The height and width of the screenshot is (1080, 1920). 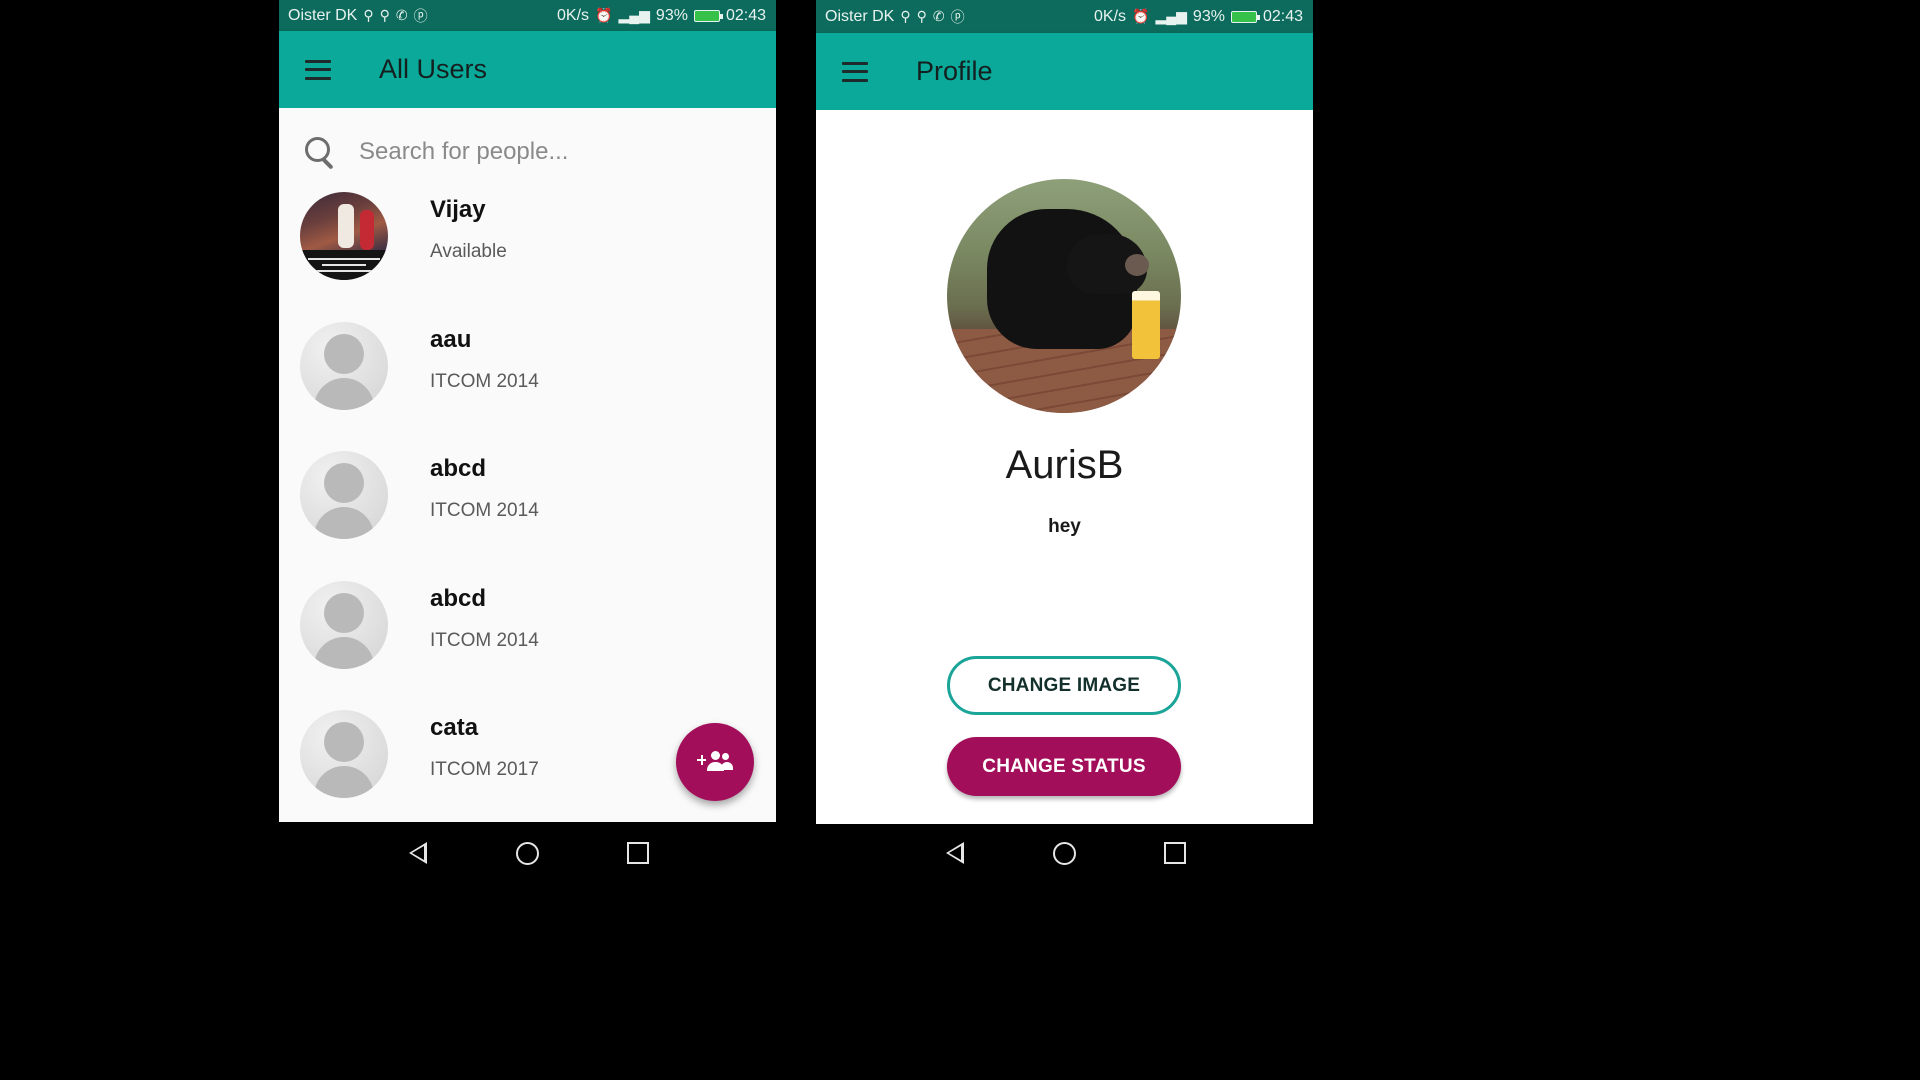 I want to click on app-bar: Profile, so click(x=1064, y=71).